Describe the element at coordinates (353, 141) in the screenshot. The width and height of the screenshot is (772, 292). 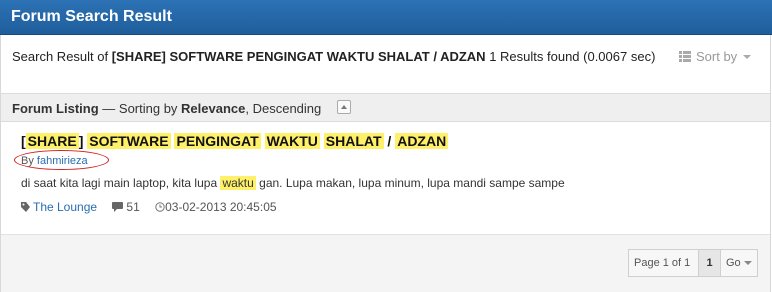
I see `title-word-shalat: SHALAT` at that location.